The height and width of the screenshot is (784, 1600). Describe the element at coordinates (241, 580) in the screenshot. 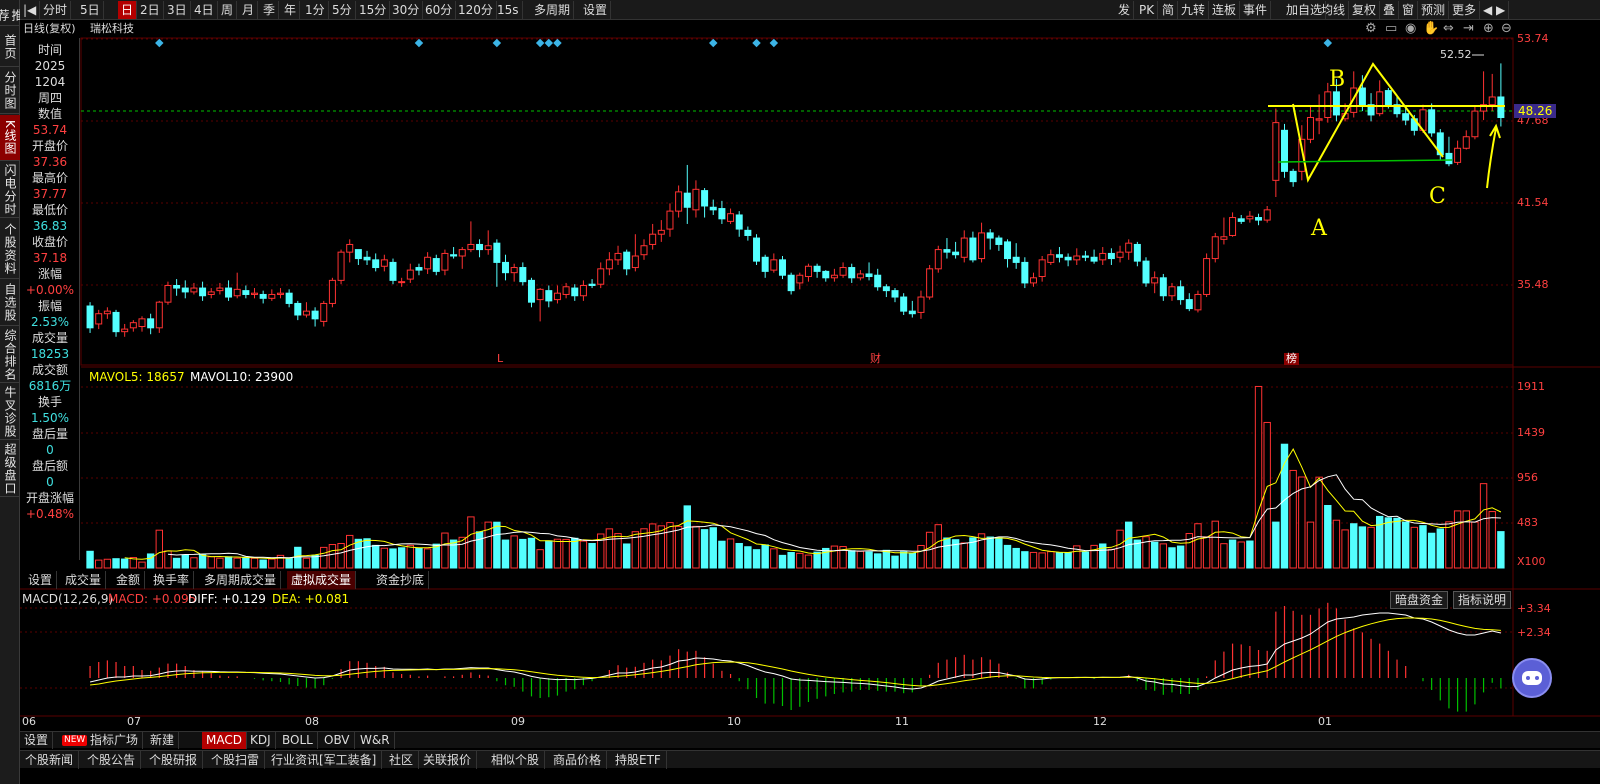

I see `volume-tab-4: 多周期成交量` at that location.